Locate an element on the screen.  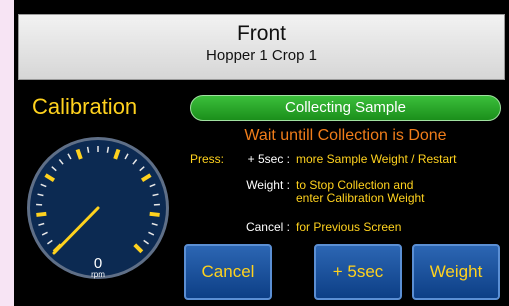
calibration-label: Calibration is located at coordinates (85, 106).